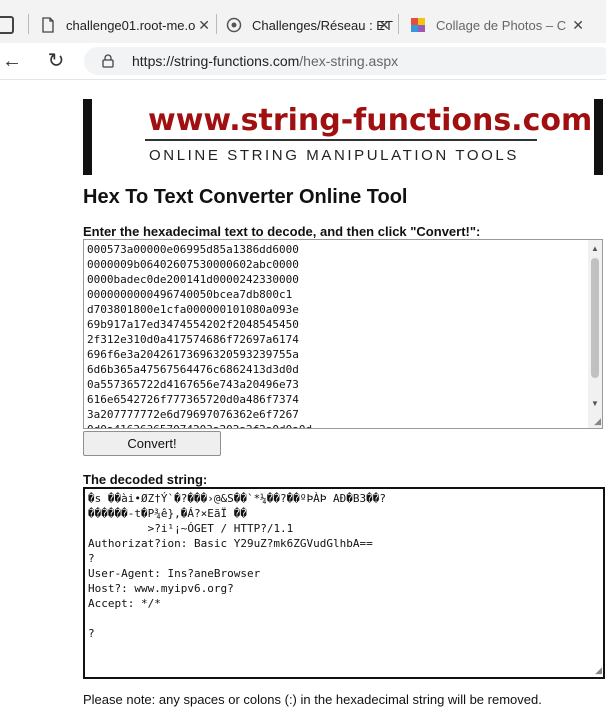 The height and width of the screenshot is (715, 606). I want to click on scrollbar: ▲ ▼, so click(595, 334).